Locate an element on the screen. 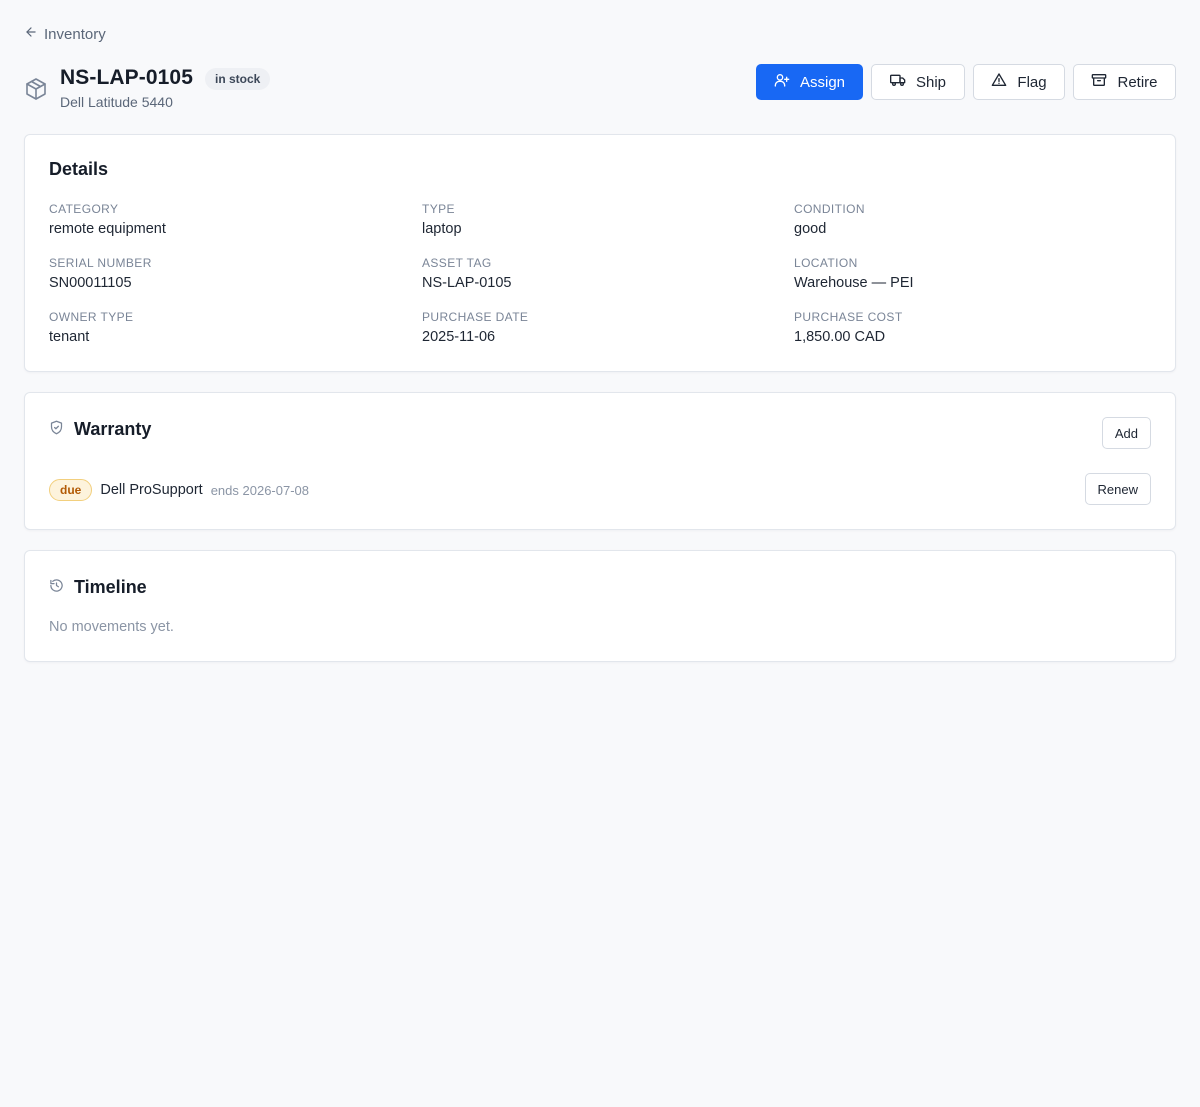 This screenshot has width=1200, height=1107. asset-title-block: NS-LAP-0105 in stock Dell Latitude 5440 is located at coordinates (165, 87).